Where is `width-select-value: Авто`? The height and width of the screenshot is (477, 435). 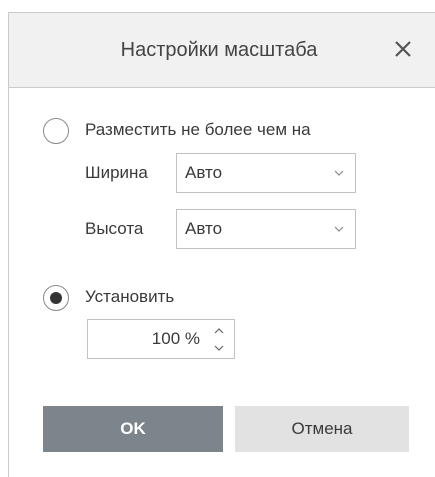 width-select-value: Авто is located at coordinates (204, 172).